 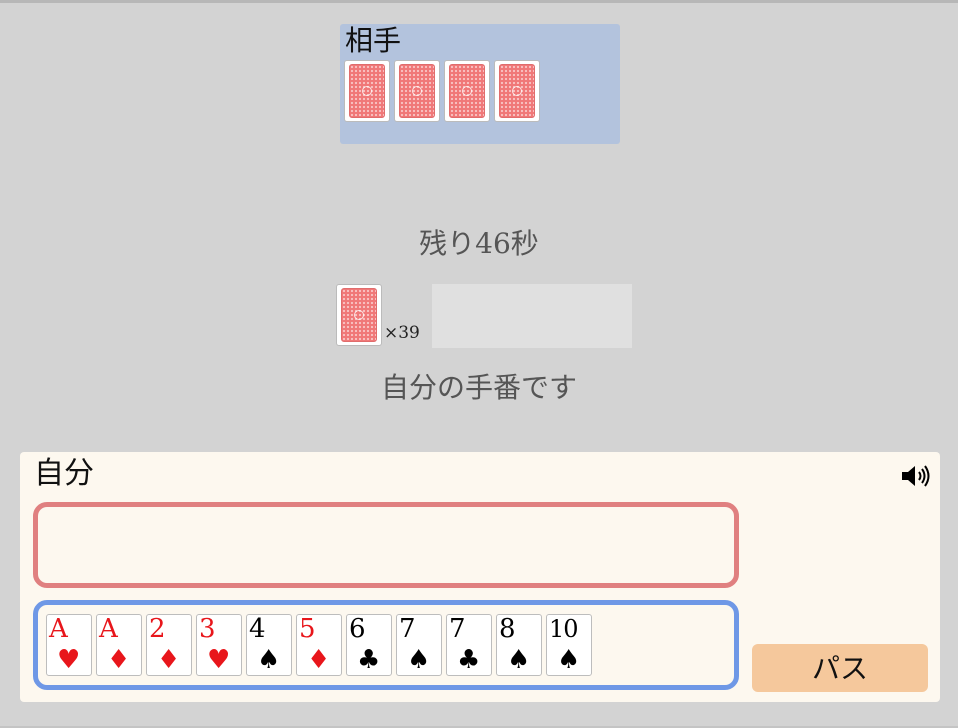 I want to click on card-rank: 6, so click(x=357, y=629).